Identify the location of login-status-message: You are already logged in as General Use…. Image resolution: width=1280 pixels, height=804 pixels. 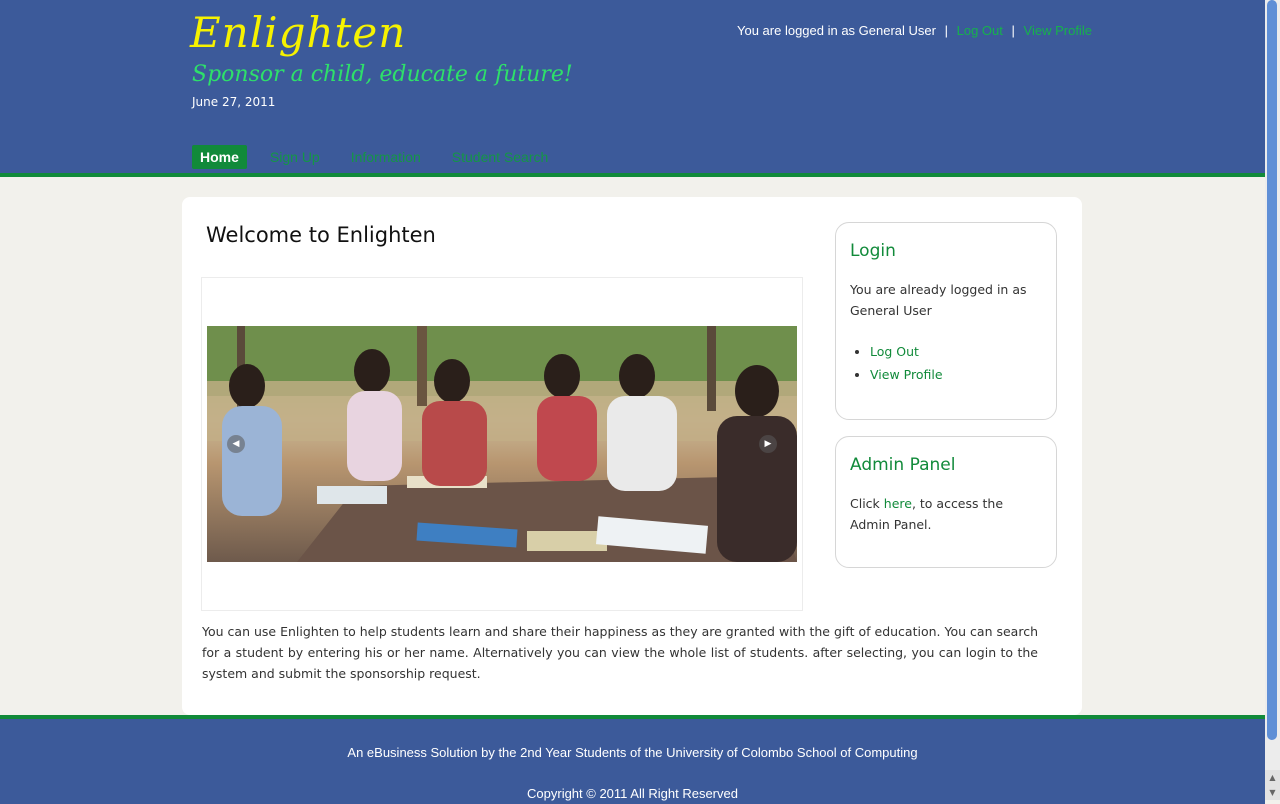
(938, 300).